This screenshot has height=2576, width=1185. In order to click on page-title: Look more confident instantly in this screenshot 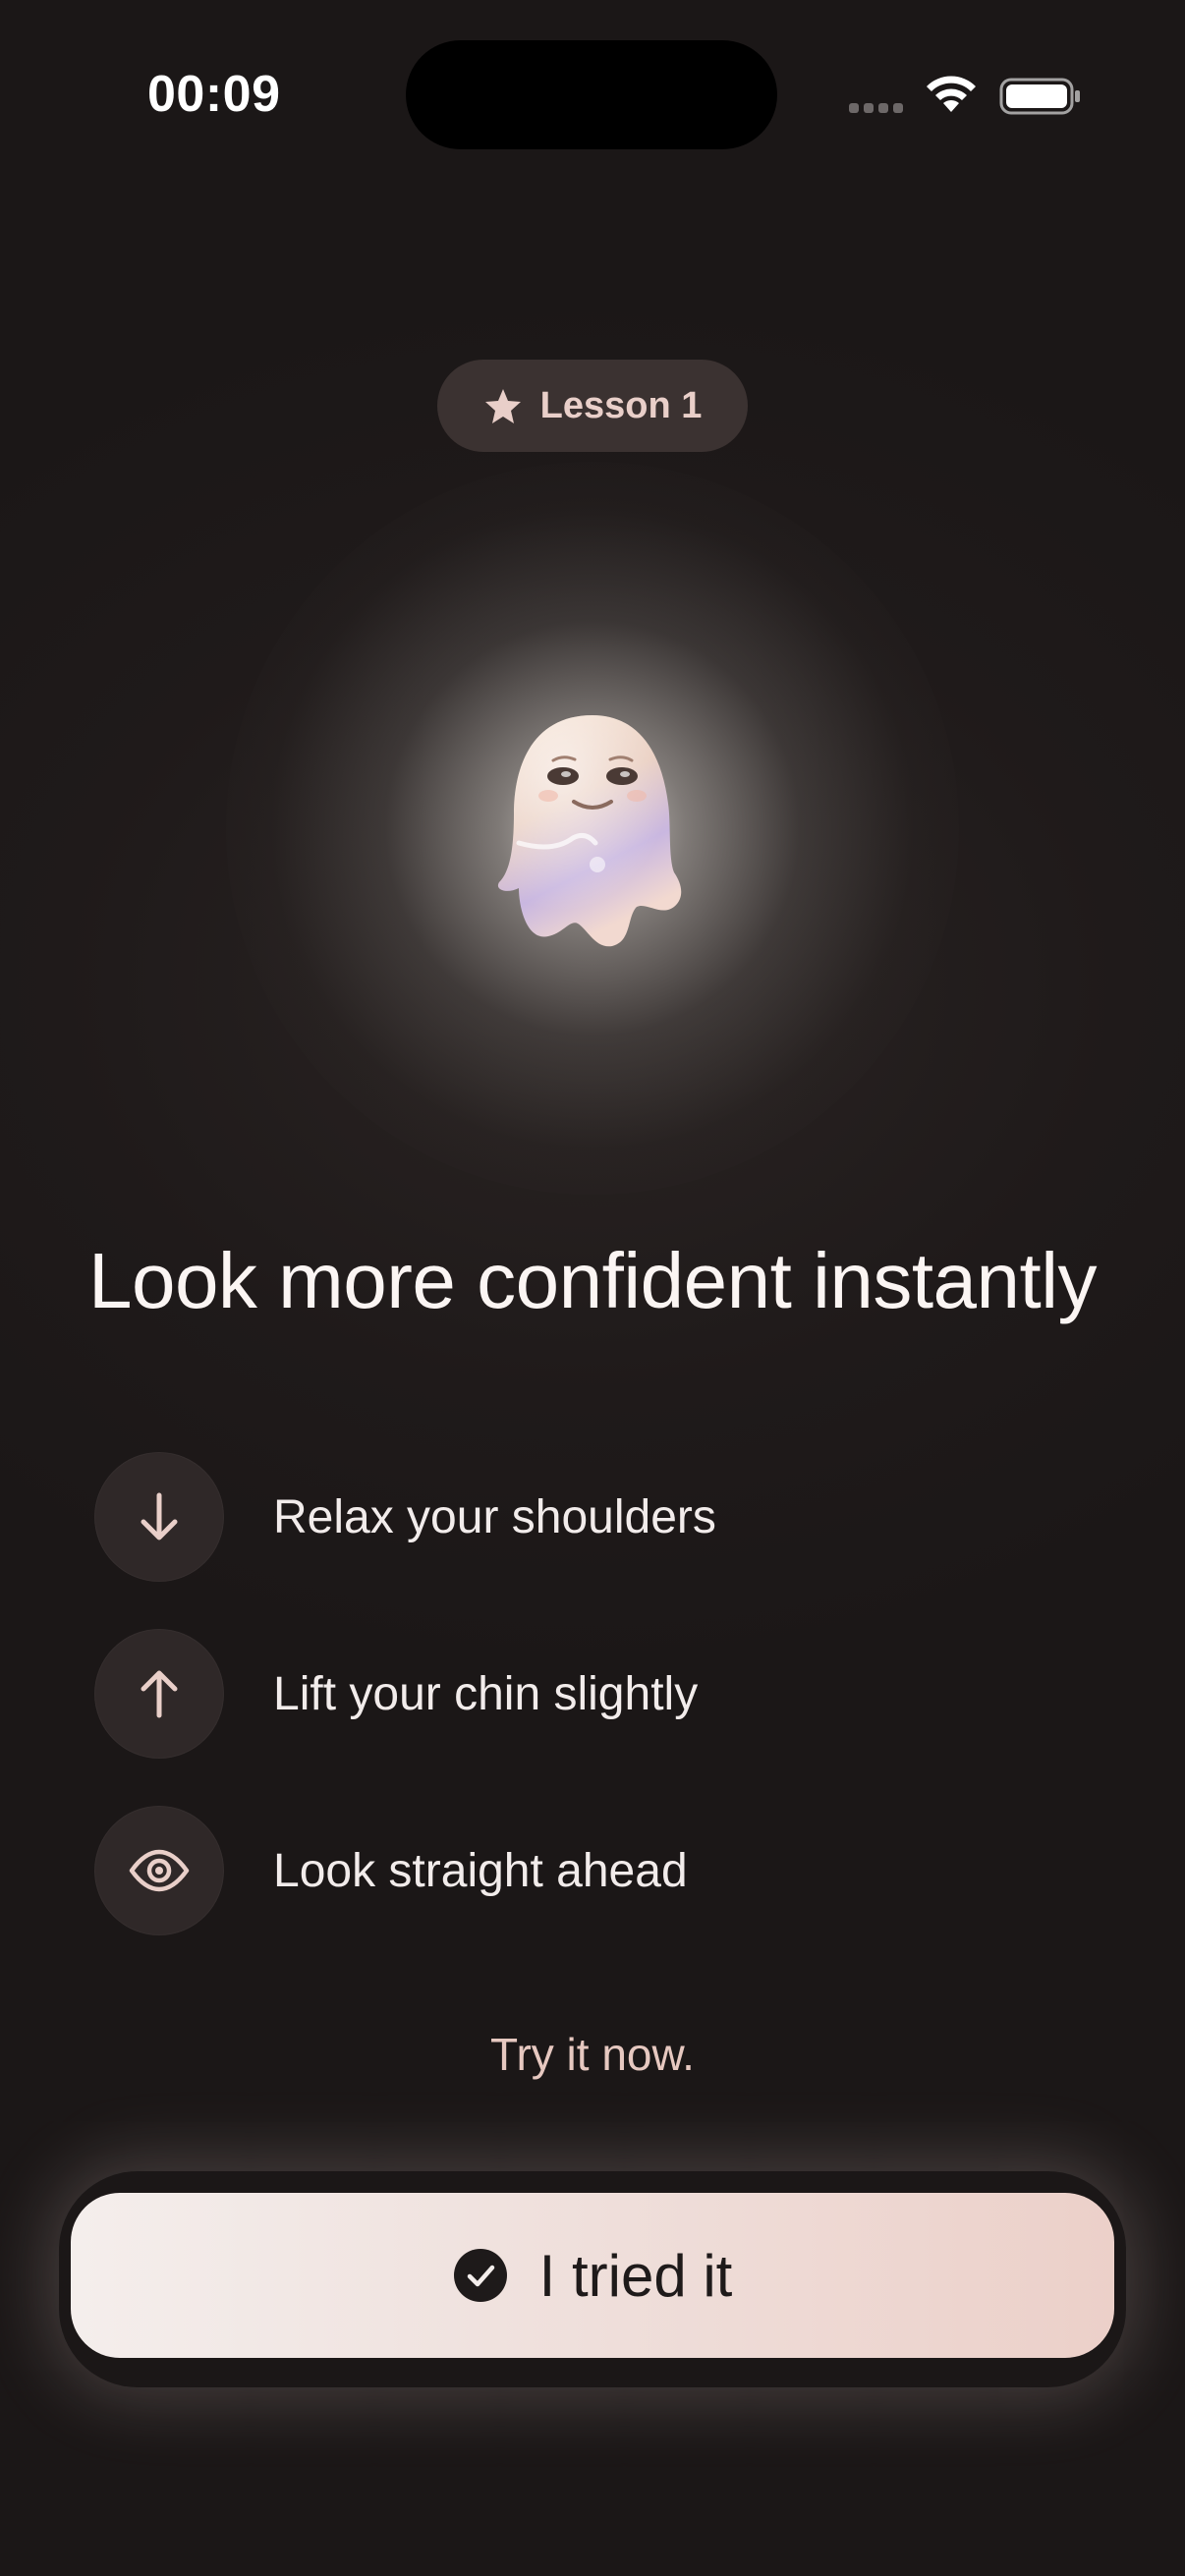, I will do `click(592, 1280)`.